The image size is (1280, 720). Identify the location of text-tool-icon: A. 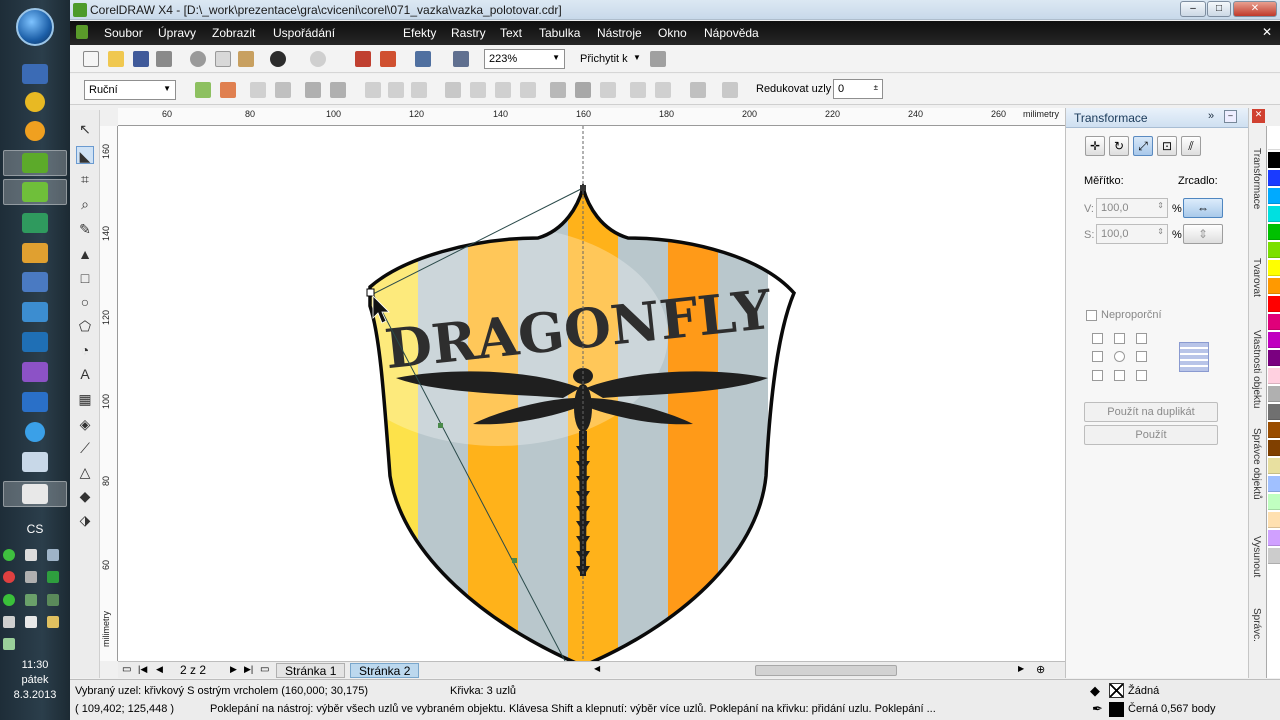
(85, 374).